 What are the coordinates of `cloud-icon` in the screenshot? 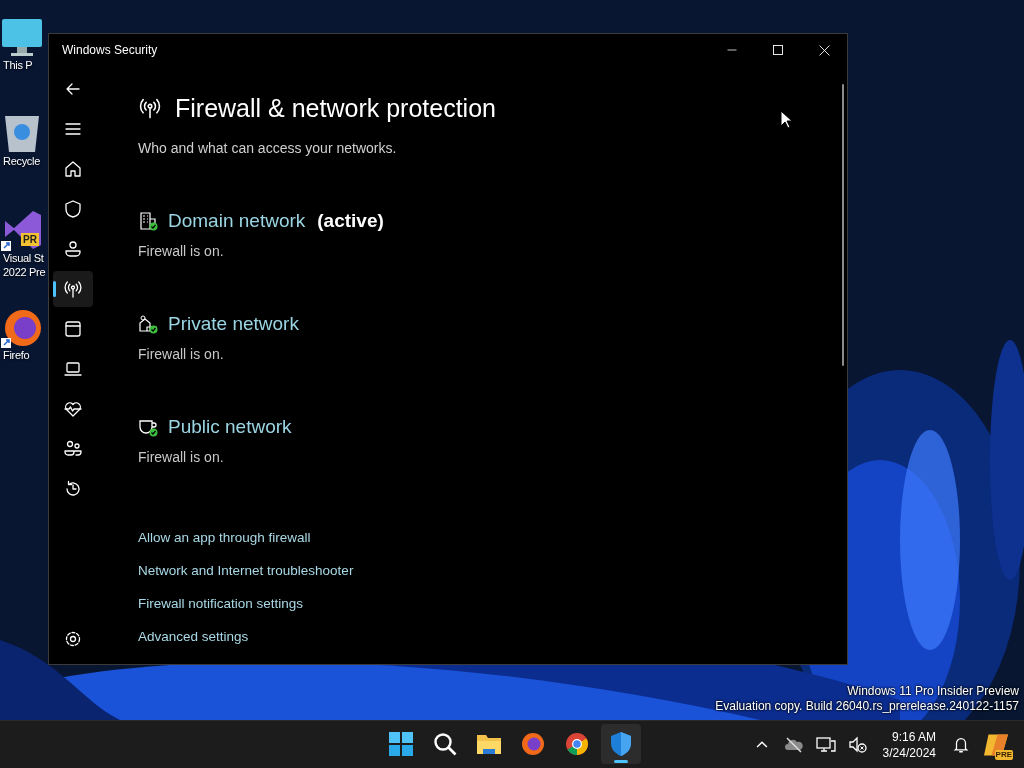 It's located at (793, 744).